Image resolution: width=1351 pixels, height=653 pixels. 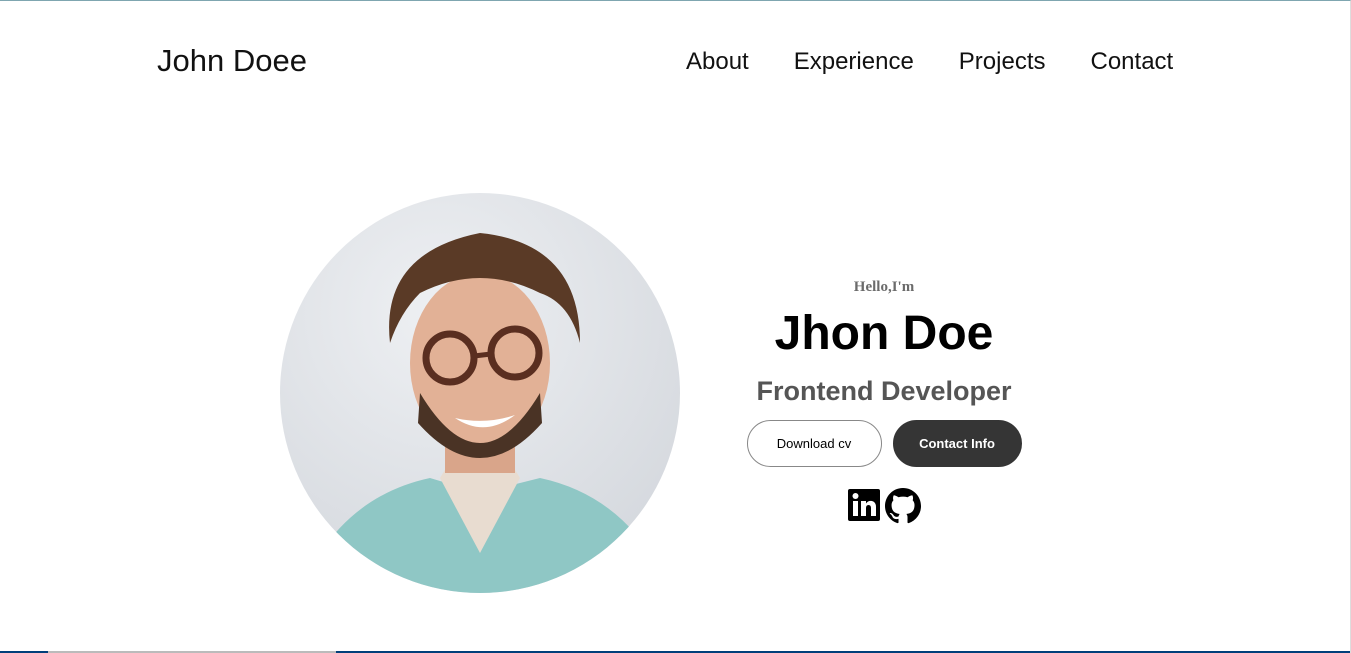 I want to click on greeting: Hello,I'm, so click(x=884, y=287).